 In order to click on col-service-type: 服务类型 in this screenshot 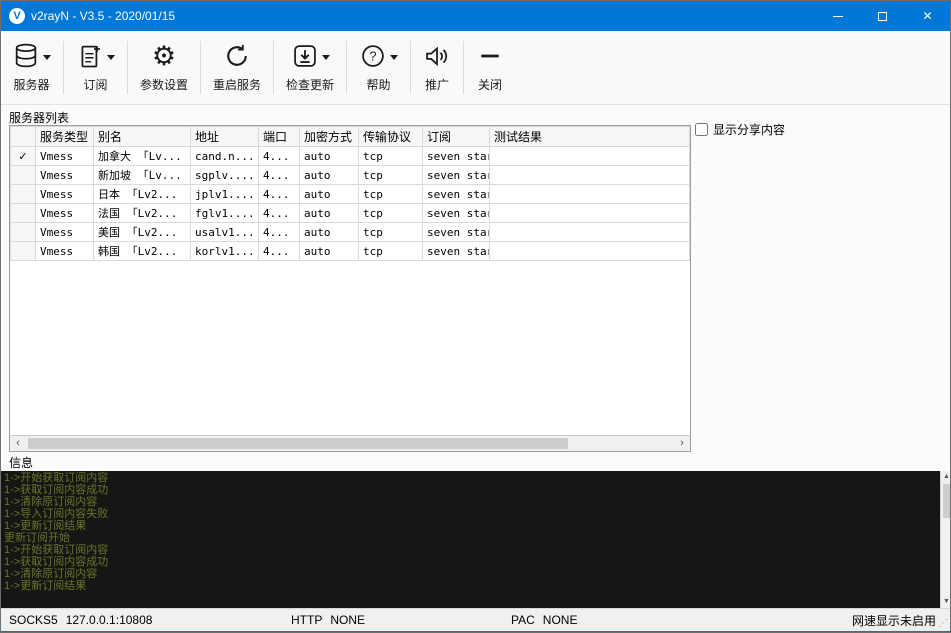, I will do `click(64, 136)`.